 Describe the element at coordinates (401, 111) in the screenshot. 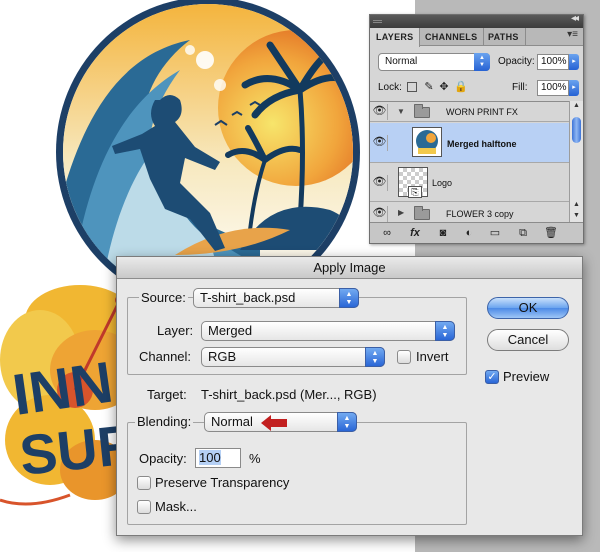

I see `expand-triangle-icon: ▼` at that location.